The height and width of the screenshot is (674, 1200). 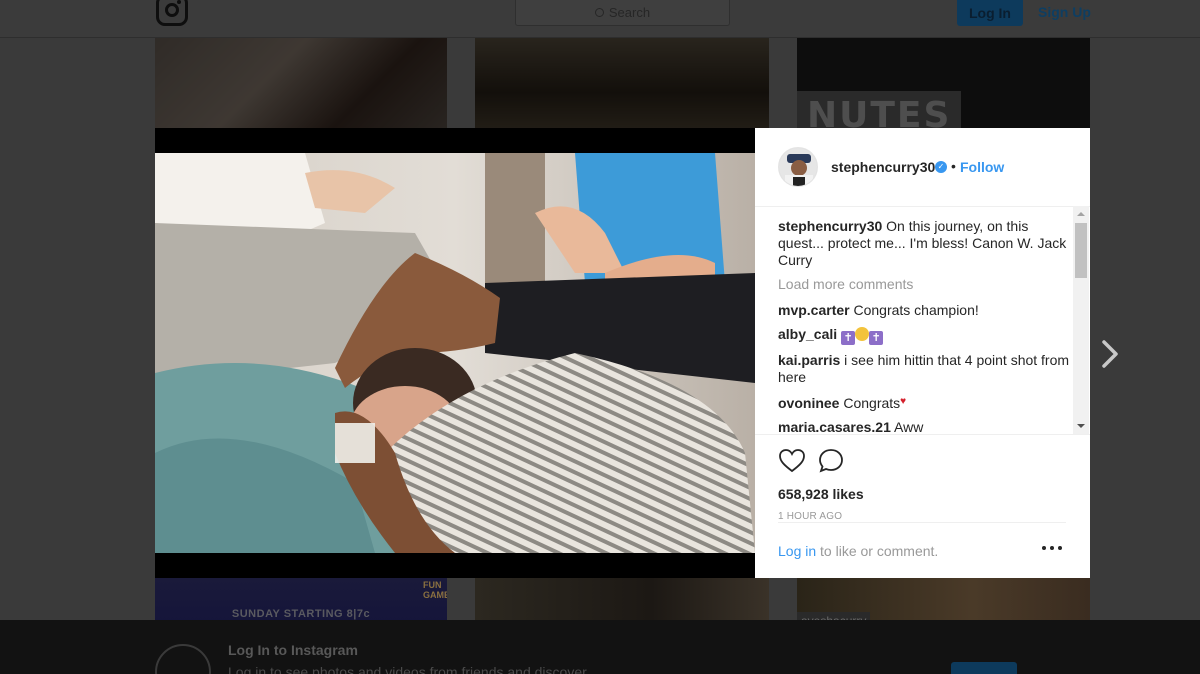 I want to click on scroll-up-arrow-icon, so click(x=1081, y=214).